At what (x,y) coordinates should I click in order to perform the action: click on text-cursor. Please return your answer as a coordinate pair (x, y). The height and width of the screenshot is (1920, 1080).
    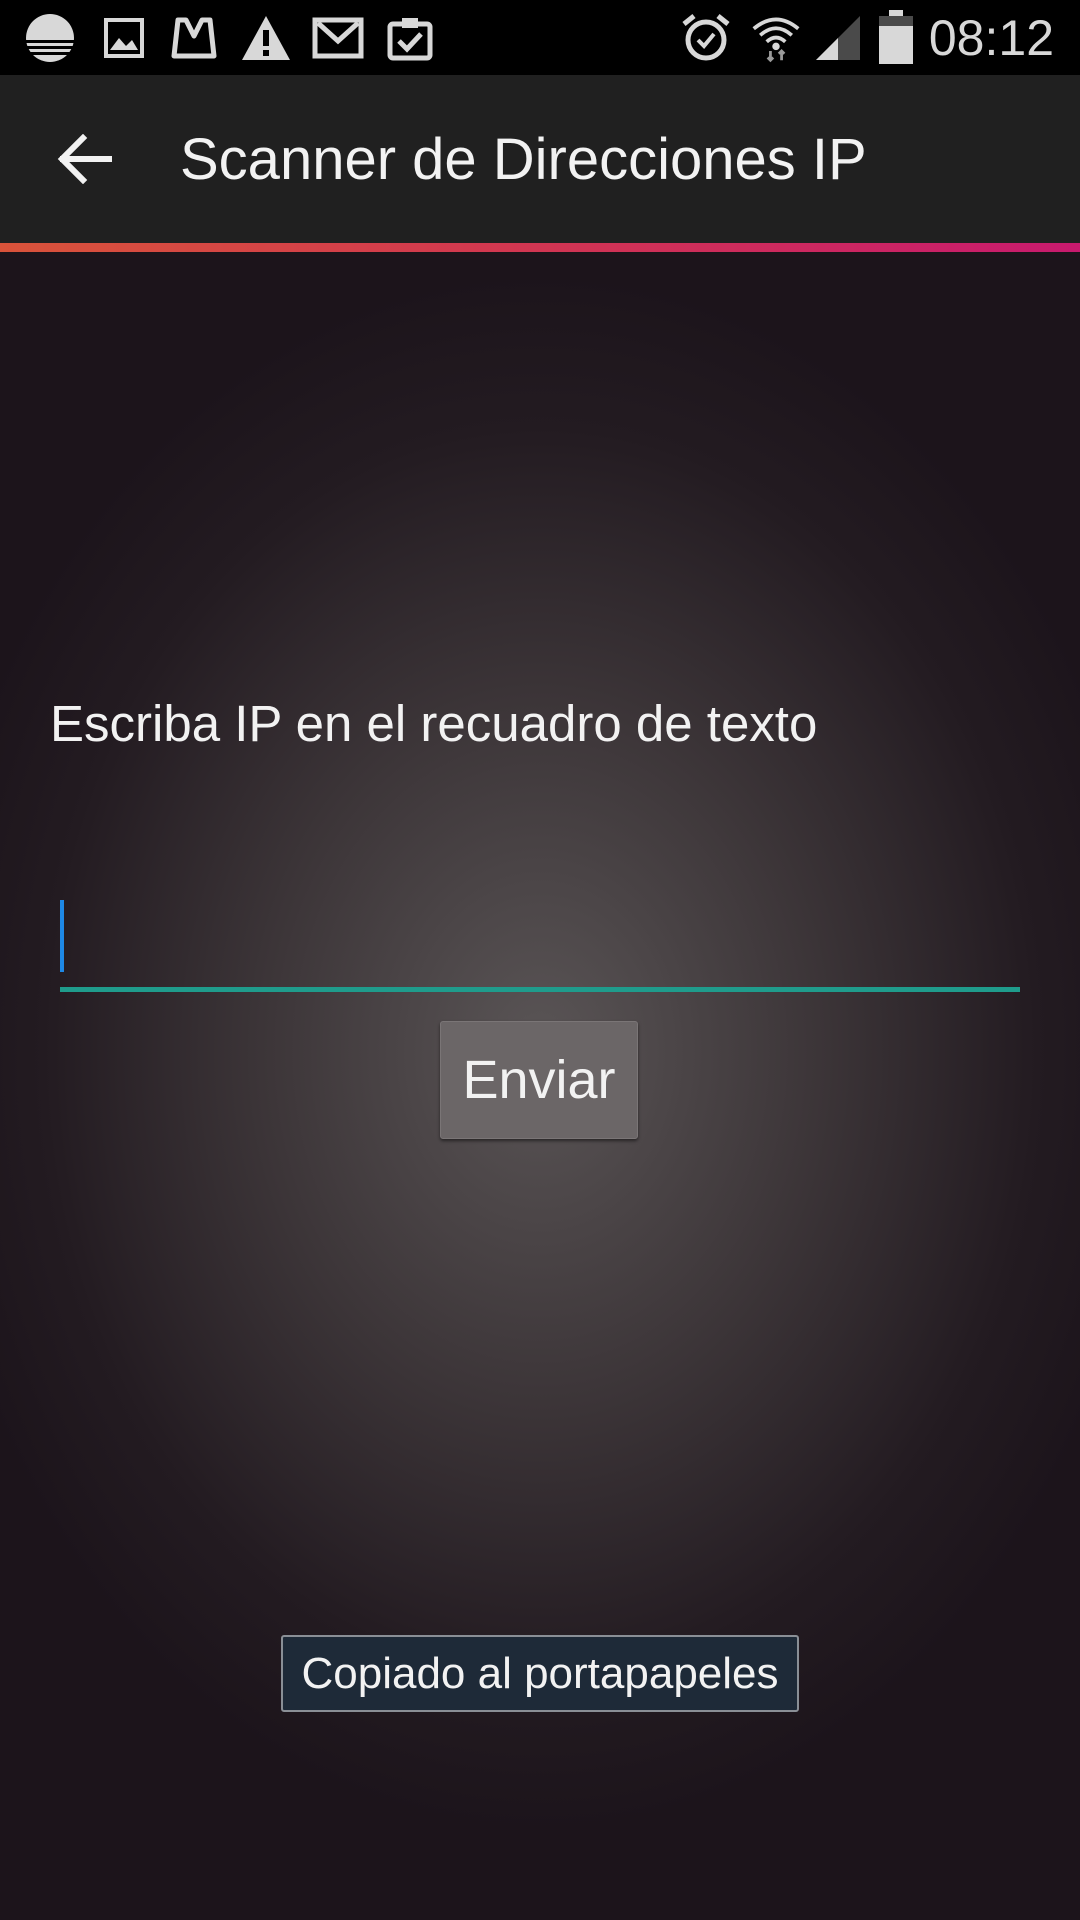
    Looking at the image, I should click on (62, 936).